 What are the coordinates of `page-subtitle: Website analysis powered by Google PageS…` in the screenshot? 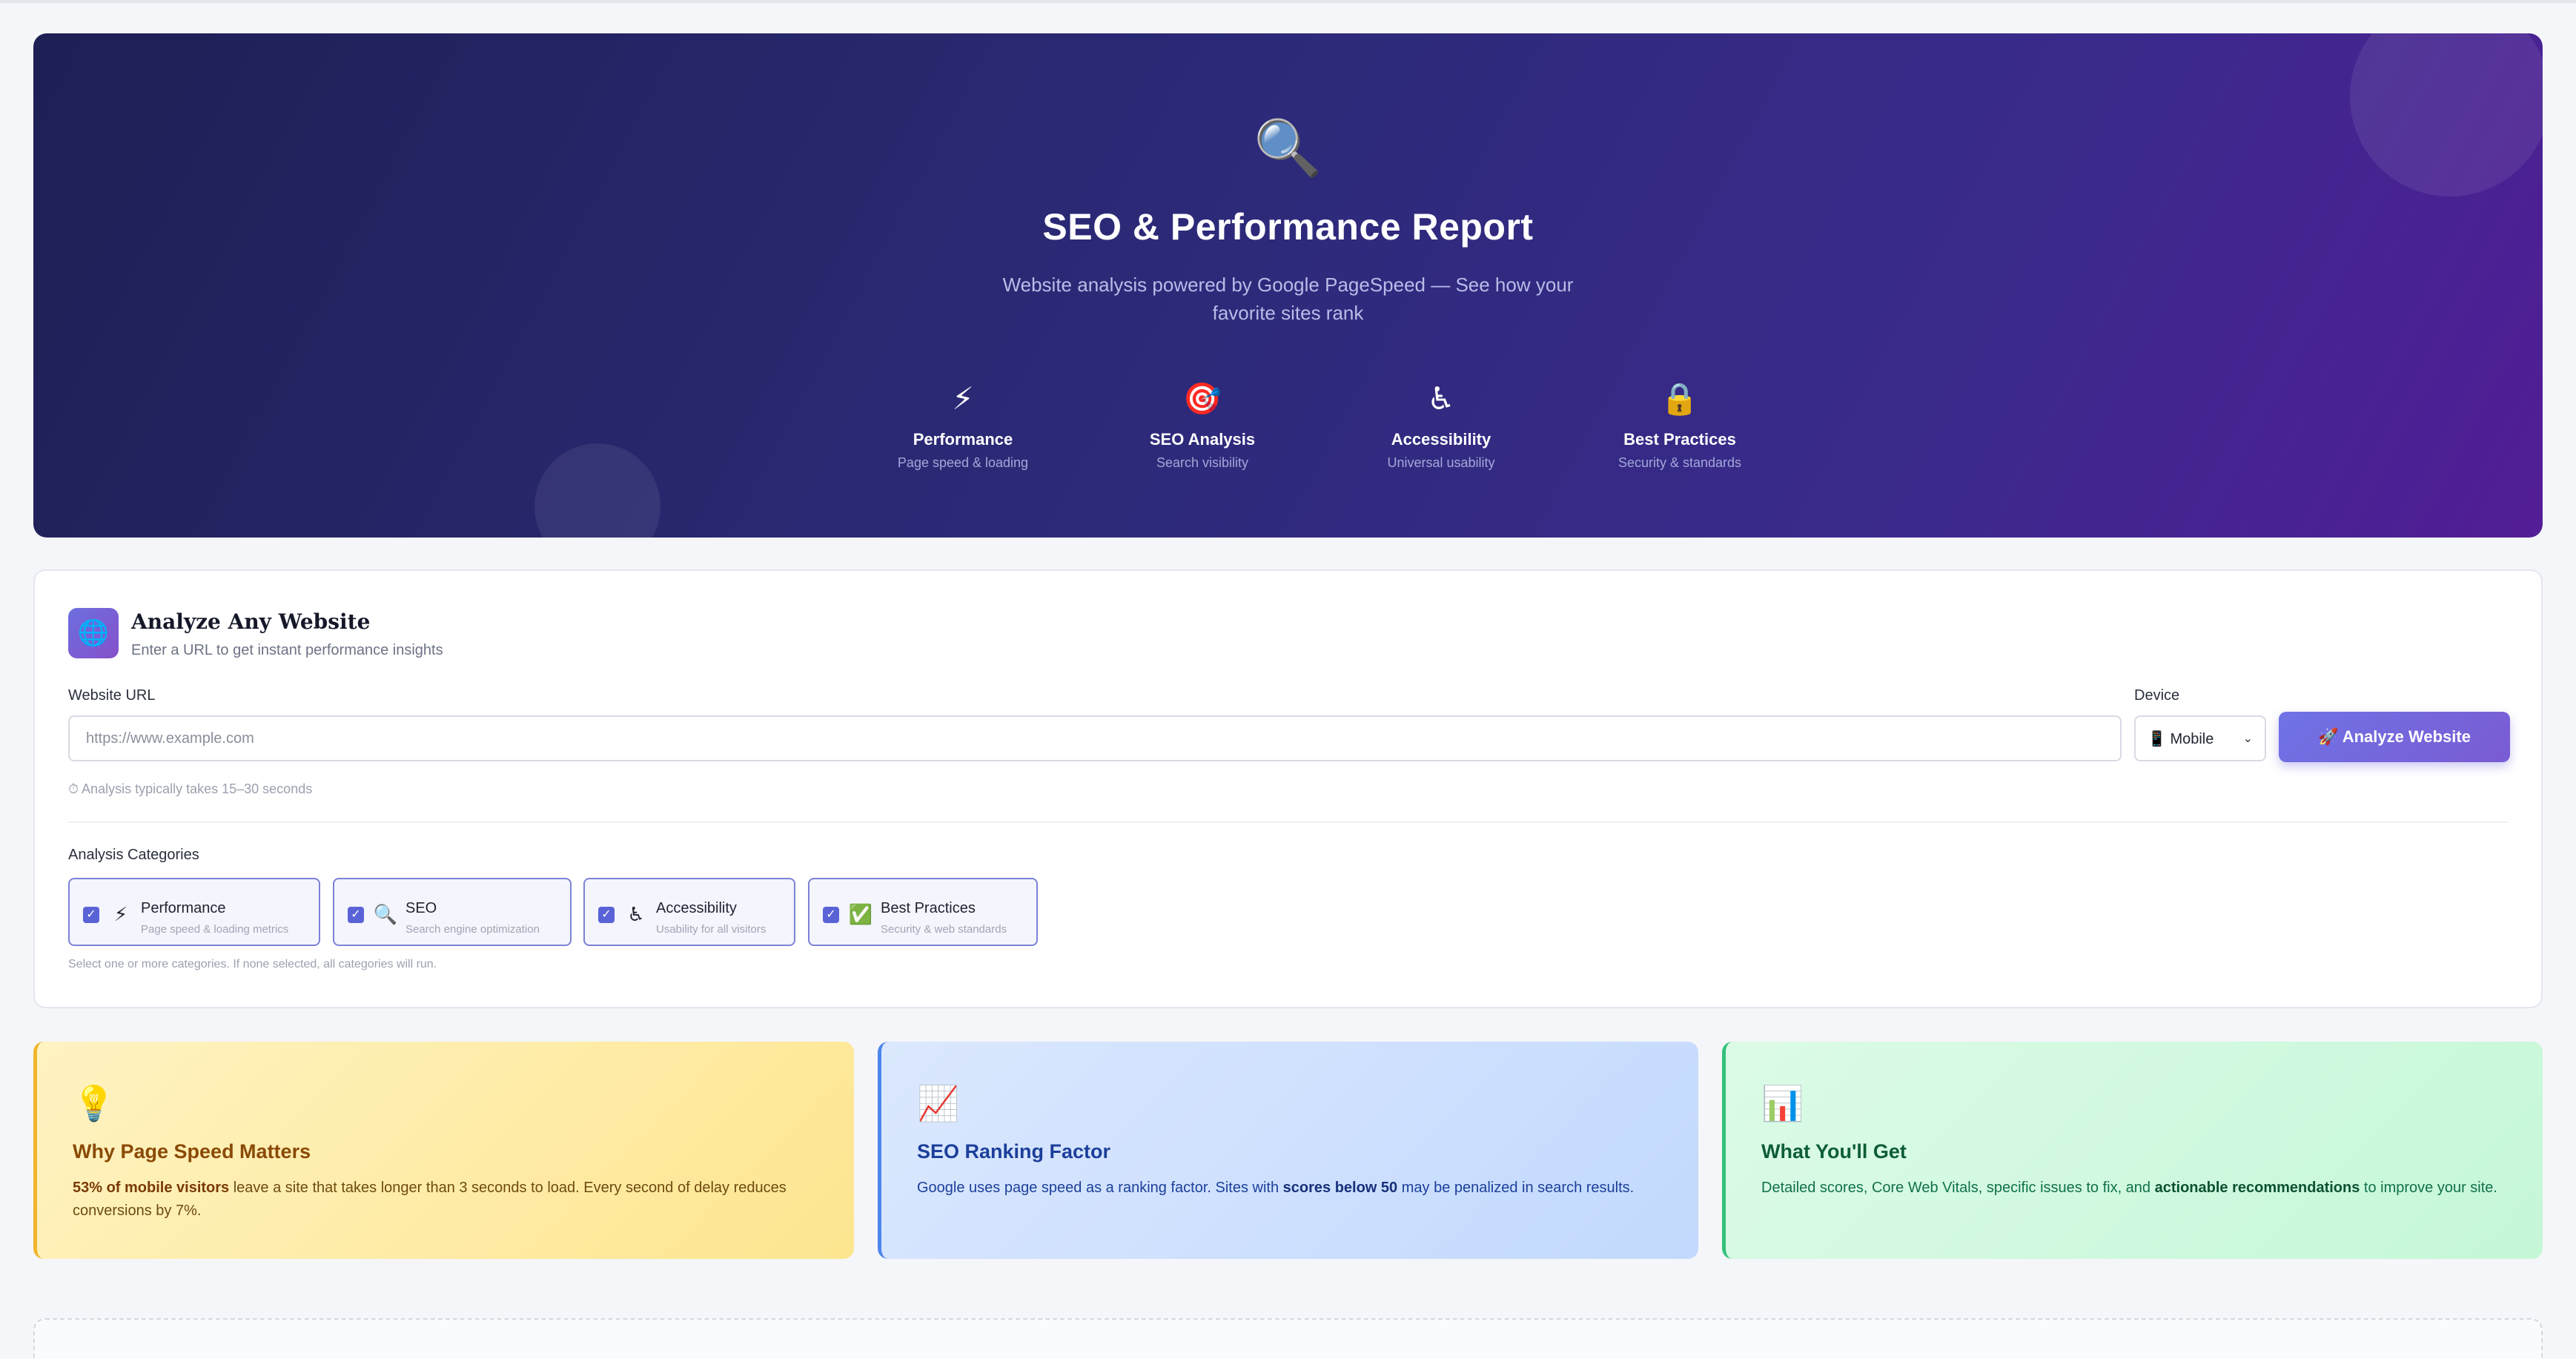 It's located at (1288, 299).